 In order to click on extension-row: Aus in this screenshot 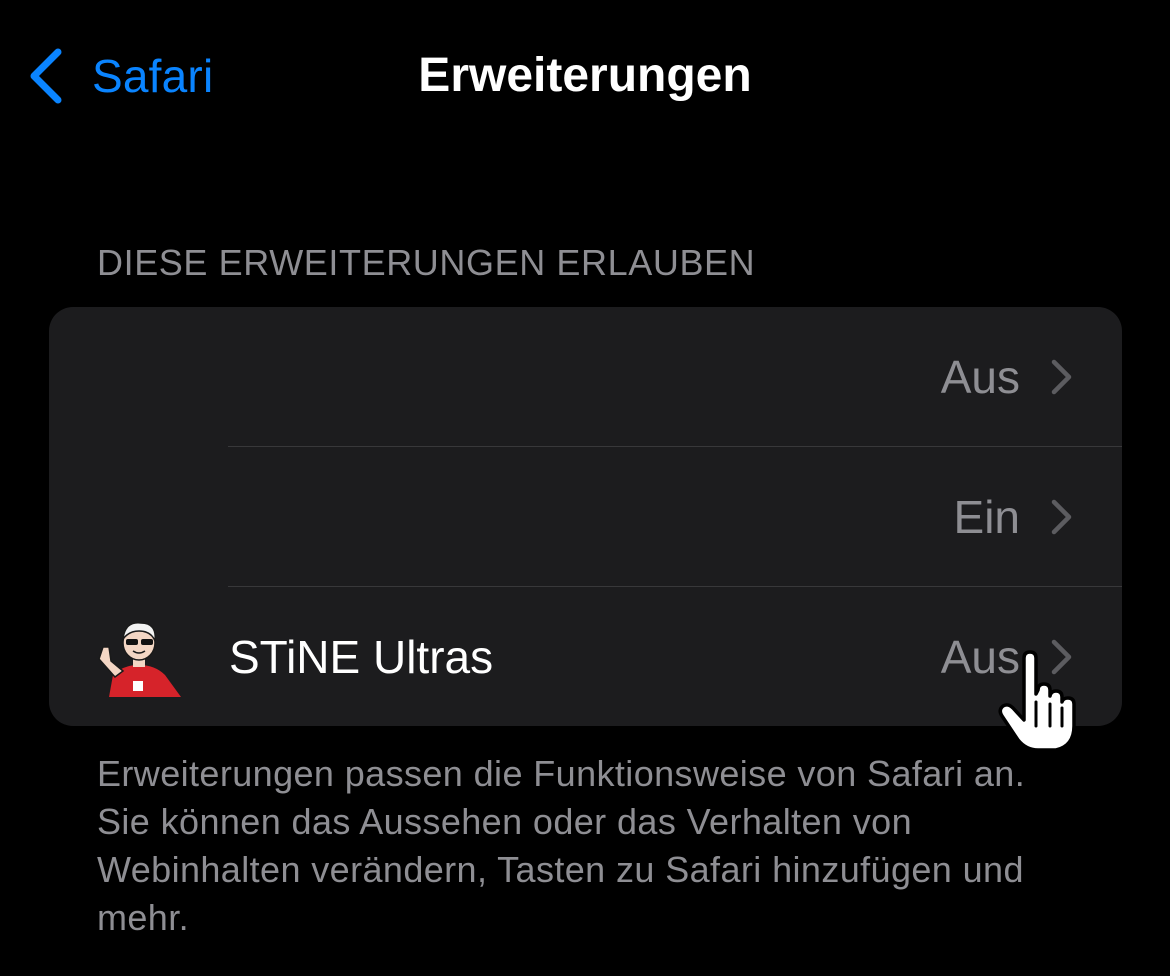, I will do `click(585, 377)`.